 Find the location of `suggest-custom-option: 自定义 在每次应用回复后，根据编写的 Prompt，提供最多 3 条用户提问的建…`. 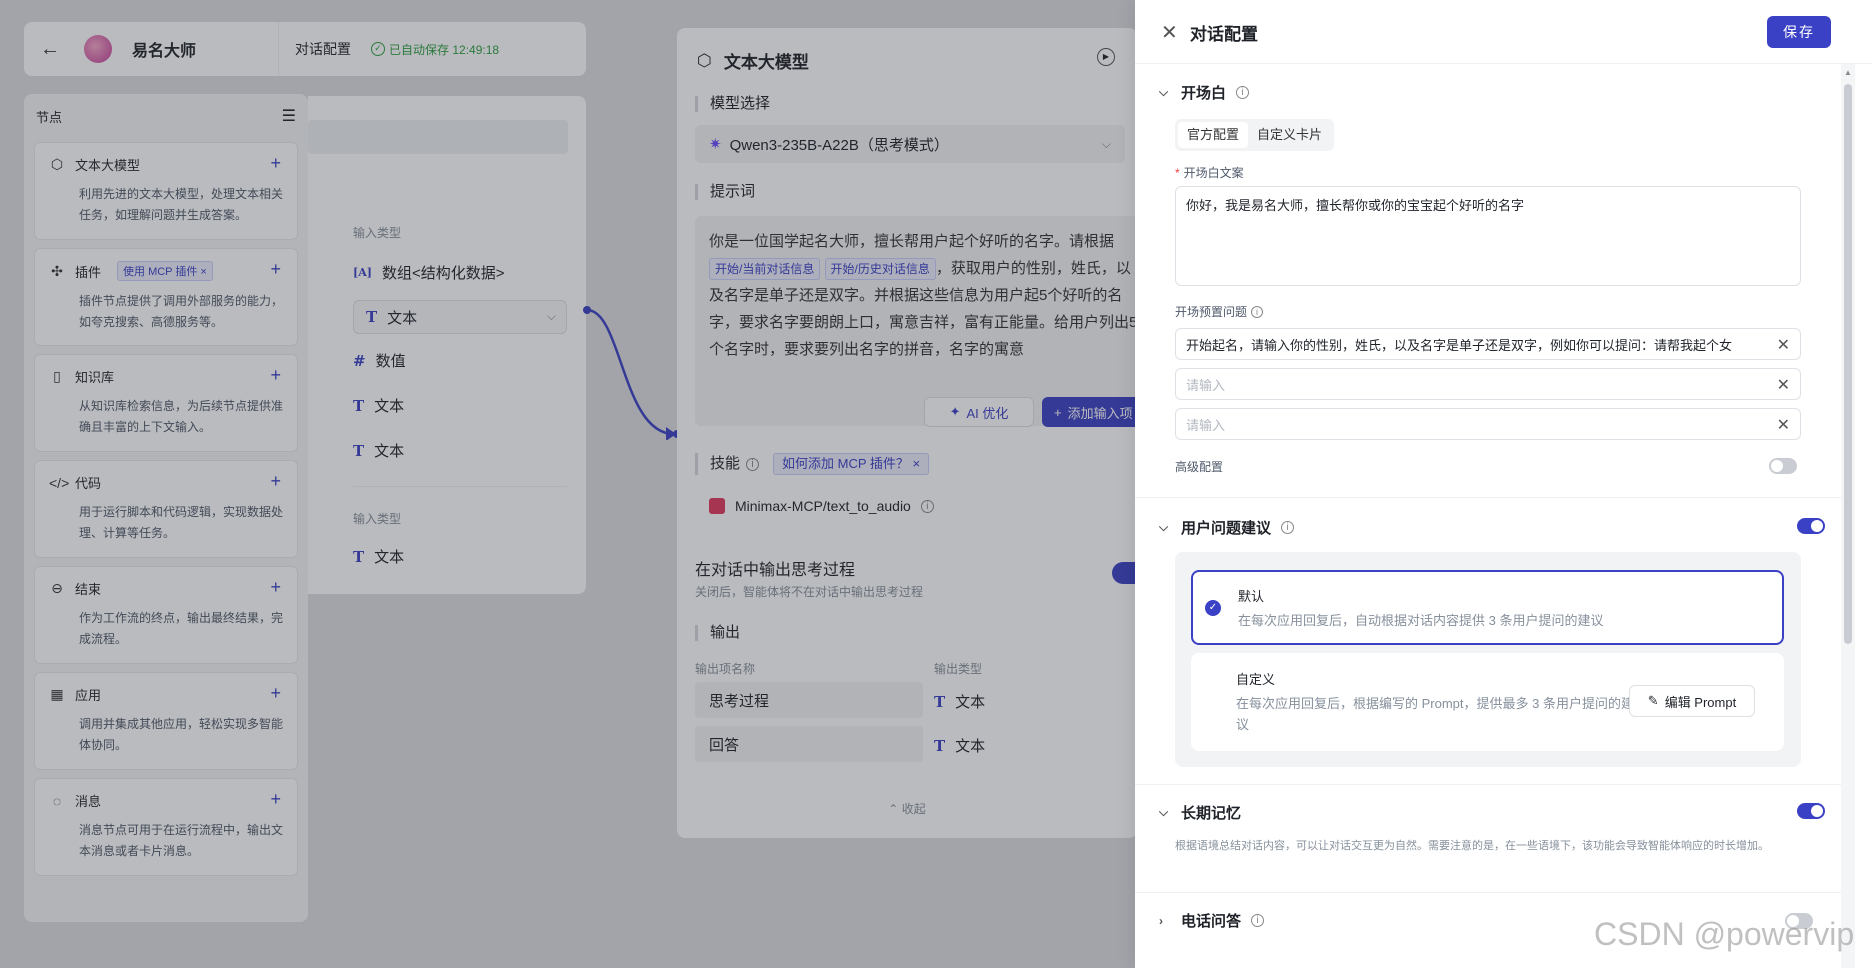

suggest-custom-option: 自定义 在每次应用回复后，根据编写的 Prompt，提供最多 3 条用户提问的建… is located at coordinates (1487, 702).